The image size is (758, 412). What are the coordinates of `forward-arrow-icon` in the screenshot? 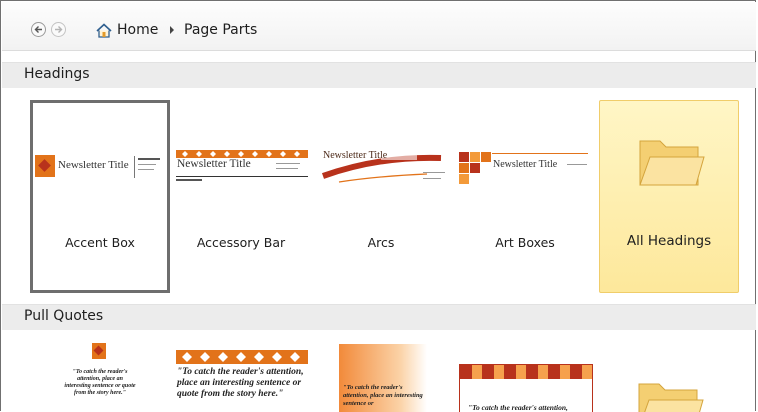 It's located at (59, 29).